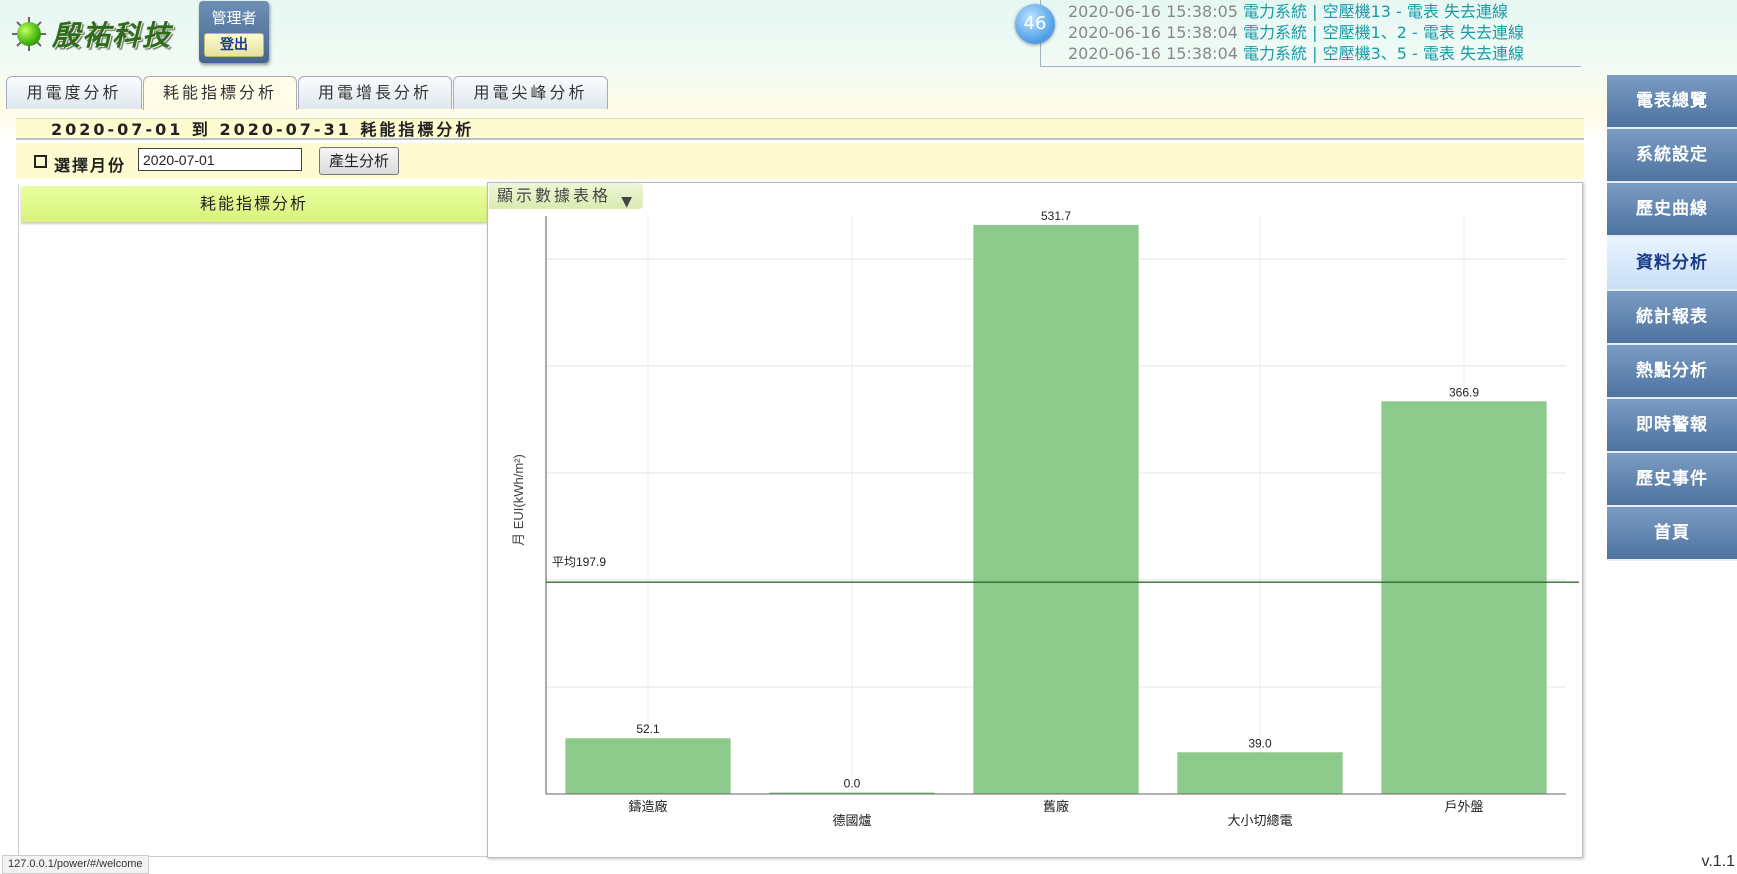 The height and width of the screenshot is (874, 1737). I want to click on logo-text: 殷祐科技, so click(112, 35).